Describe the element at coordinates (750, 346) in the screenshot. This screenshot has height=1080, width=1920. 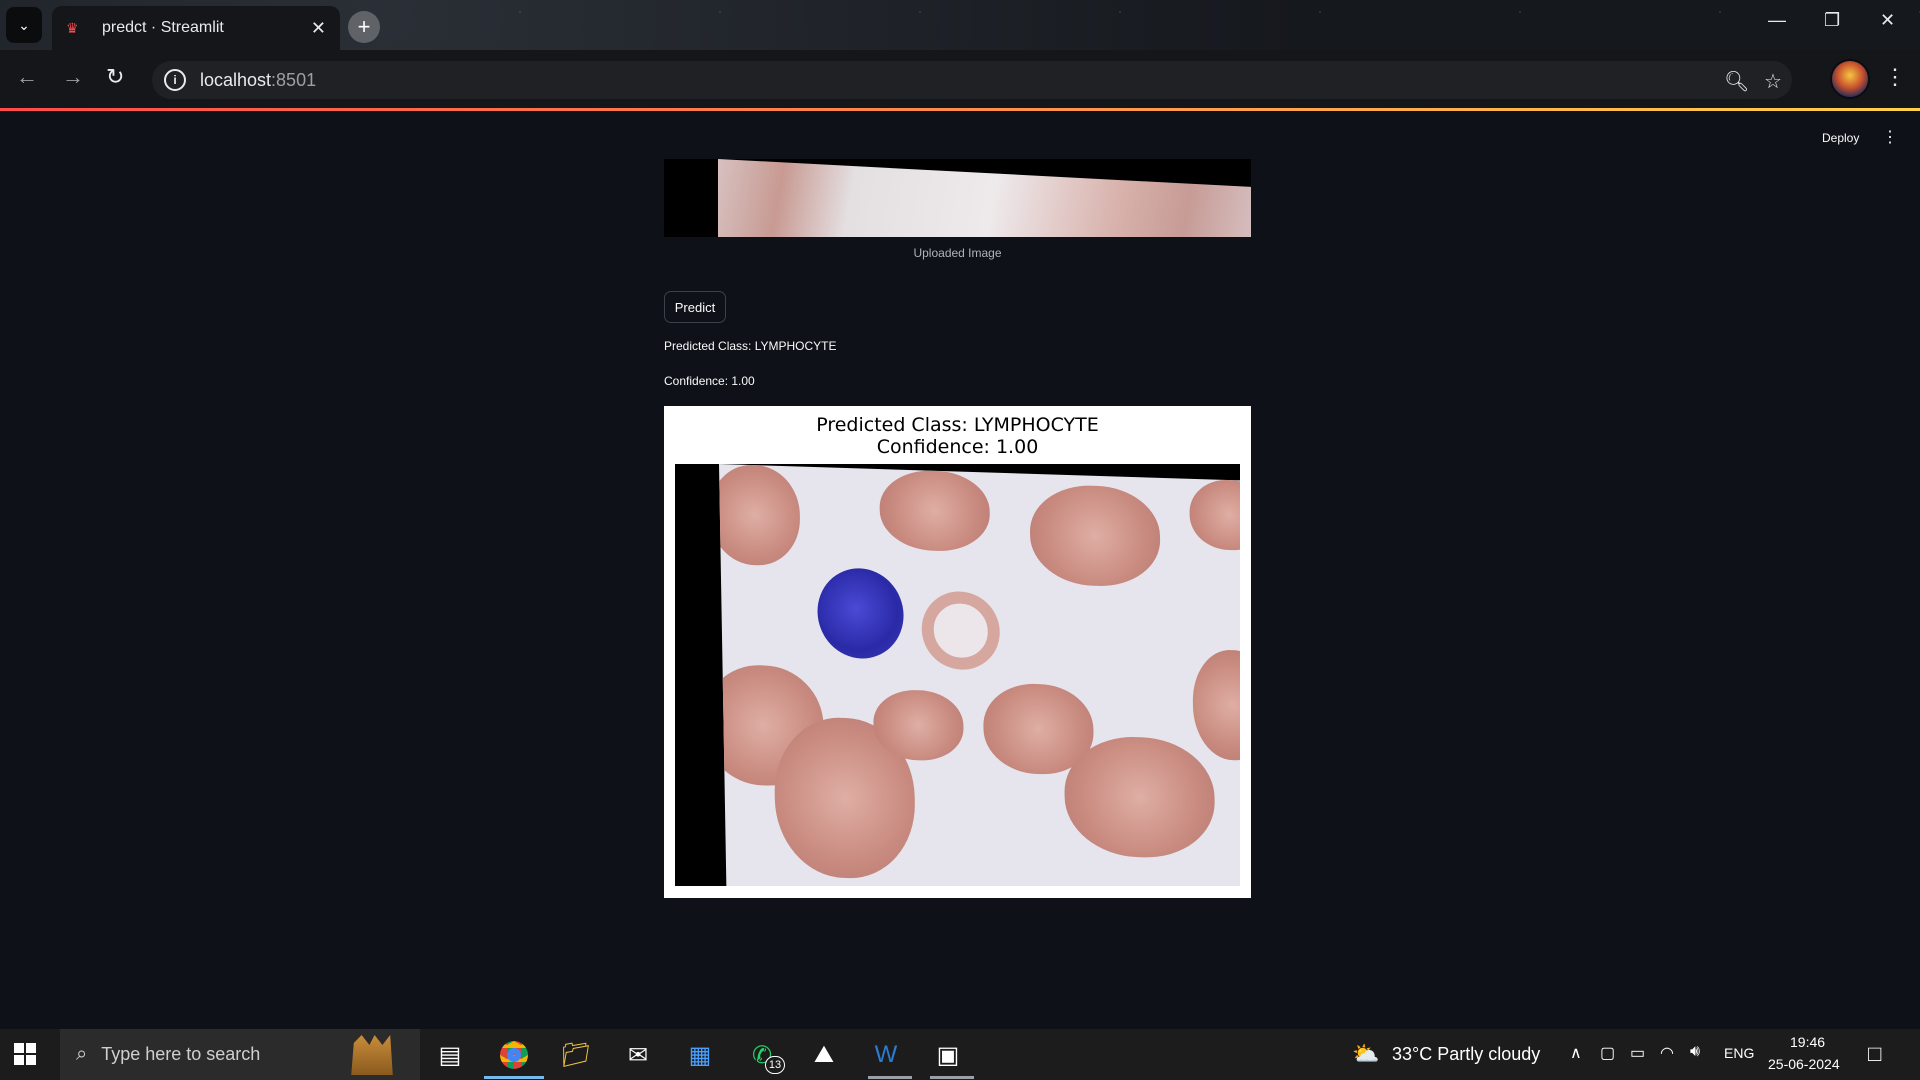
I see `predicted-class-text: Predicted Class: LYMPHOCYTE` at that location.